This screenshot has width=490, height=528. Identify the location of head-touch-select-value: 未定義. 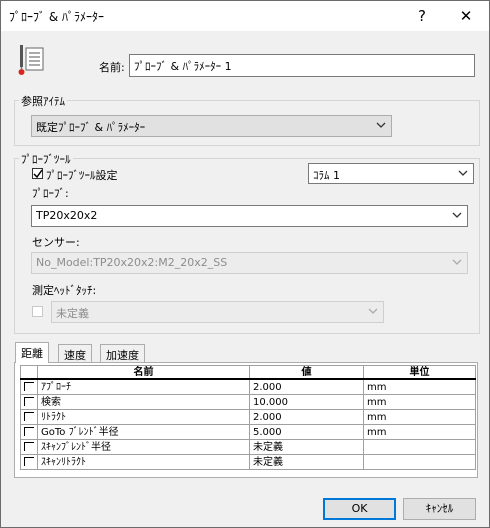
(72, 313).